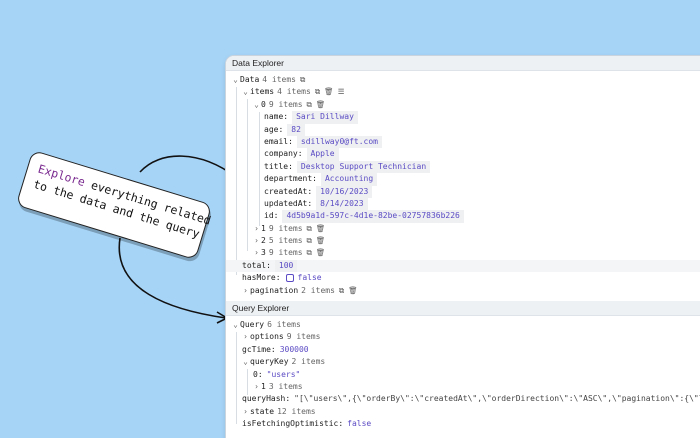  Describe the element at coordinates (463, 387) in the screenshot. I see `querykey-1-row: › 1 3 items` at that location.